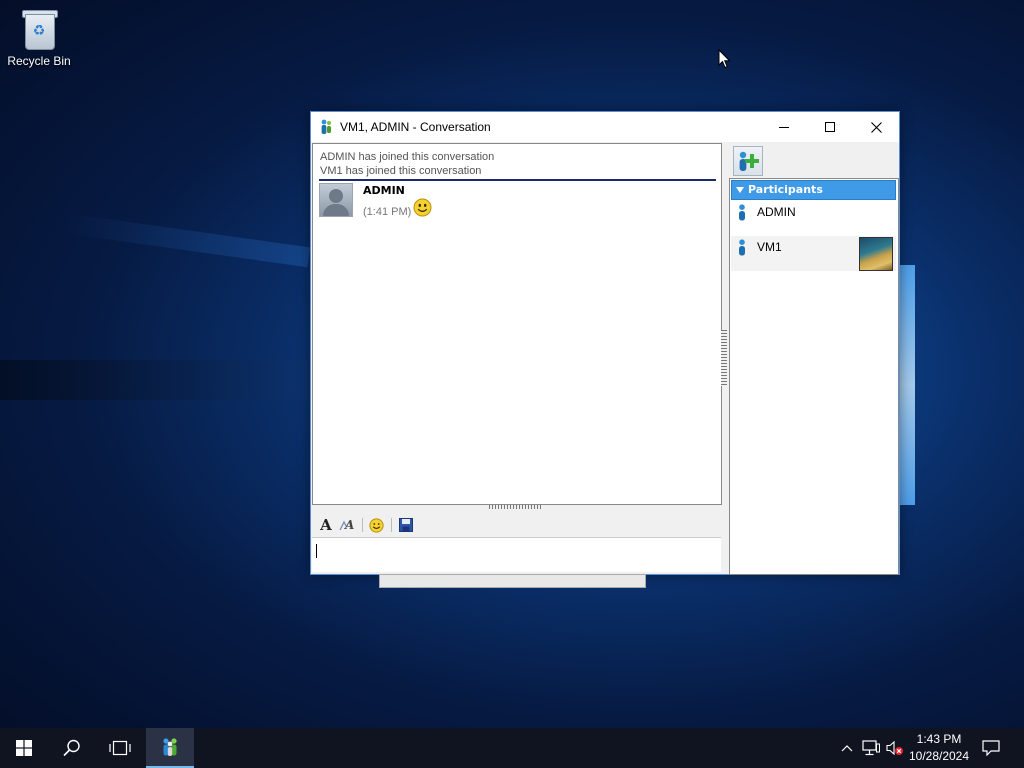 This screenshot has width=1024, height=768. What do you see at coordinates (415, 127) in the screenshot?
I see `window-title: VM1, ADMIN - Conversation` at bounding box center [415, 127].